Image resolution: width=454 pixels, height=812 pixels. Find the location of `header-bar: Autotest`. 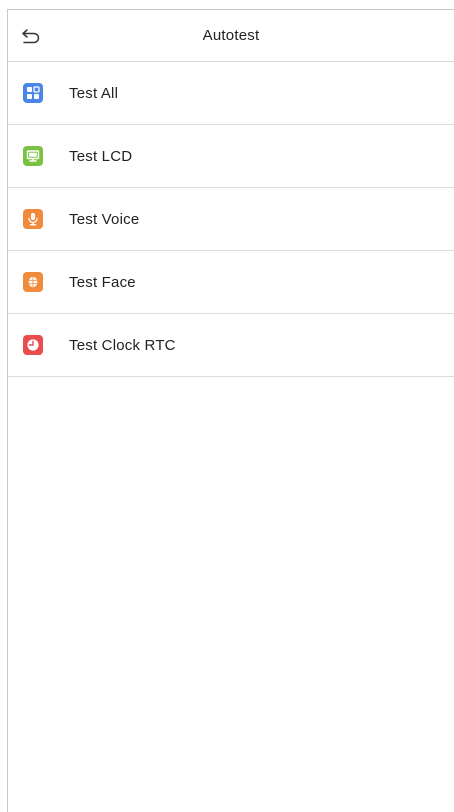

header-bar: Autotest is located at coordinates (231, 36).